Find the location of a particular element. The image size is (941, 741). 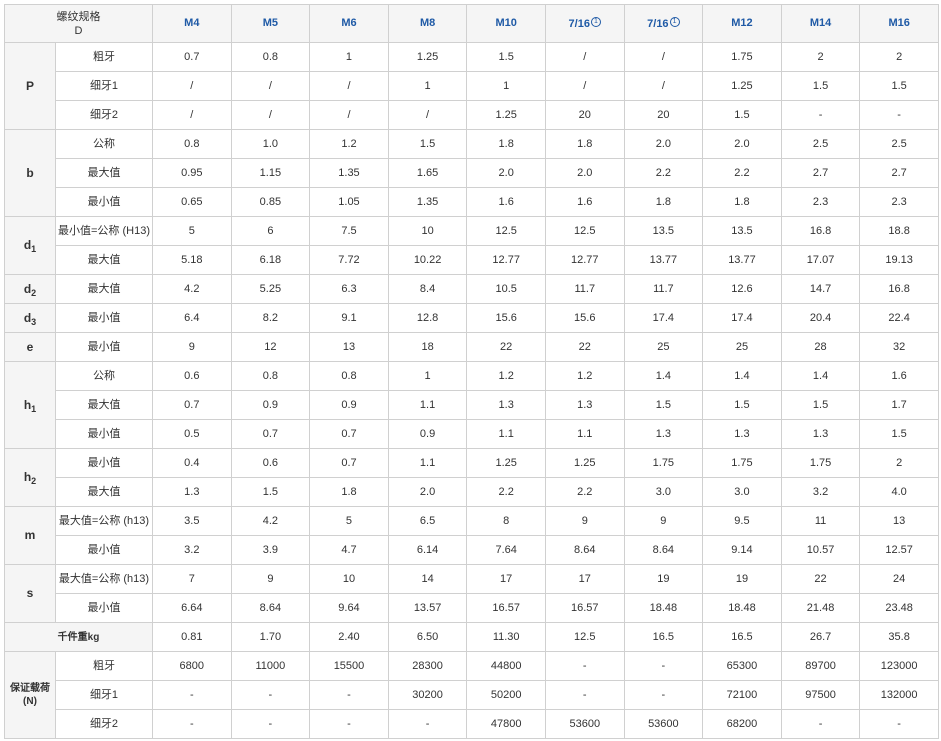

value-cell: 1.1 is located at coordinates (584, 434).